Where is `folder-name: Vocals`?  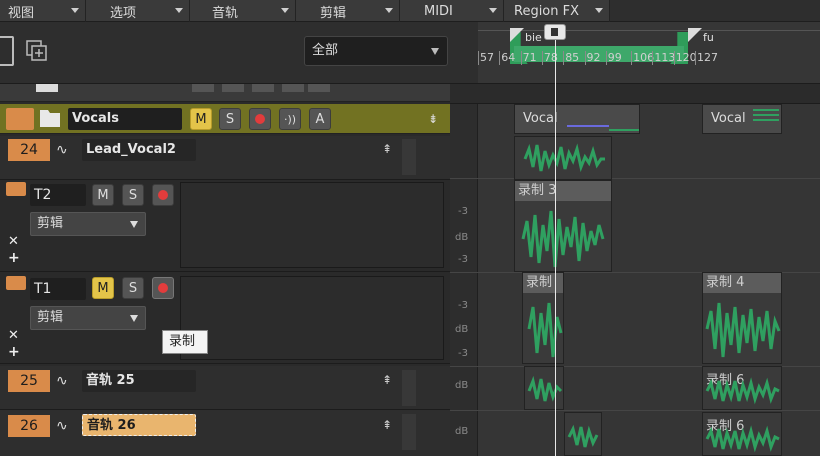
folder-name: Vocals is located at coordinates (125, 119).